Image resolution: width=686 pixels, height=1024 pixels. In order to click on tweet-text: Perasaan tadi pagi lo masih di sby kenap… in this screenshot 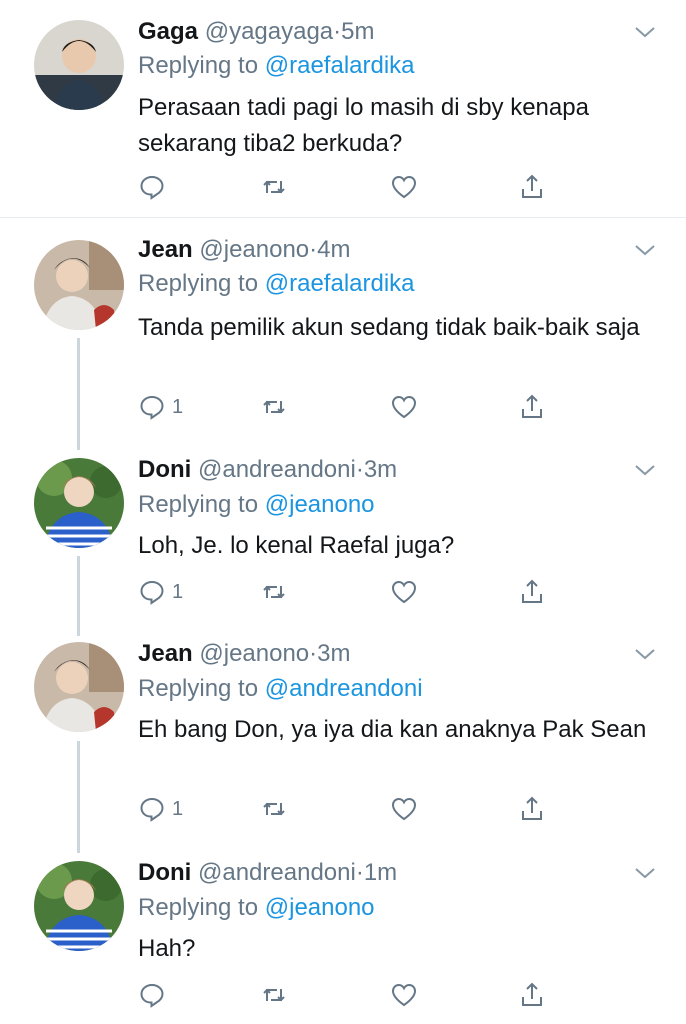, I will do `click(363, 125)`.